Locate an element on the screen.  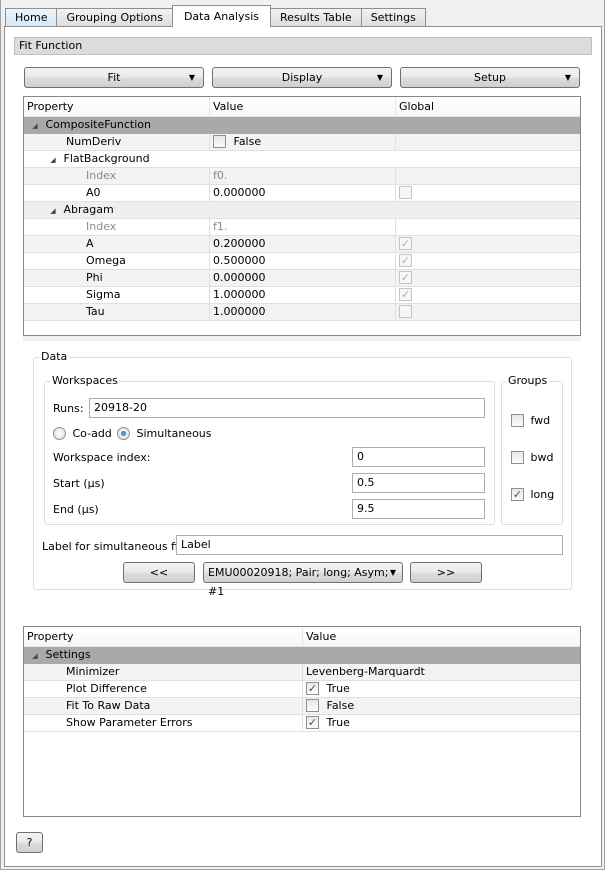
group-bwd-checkbox is located at coordinates (517, 457).